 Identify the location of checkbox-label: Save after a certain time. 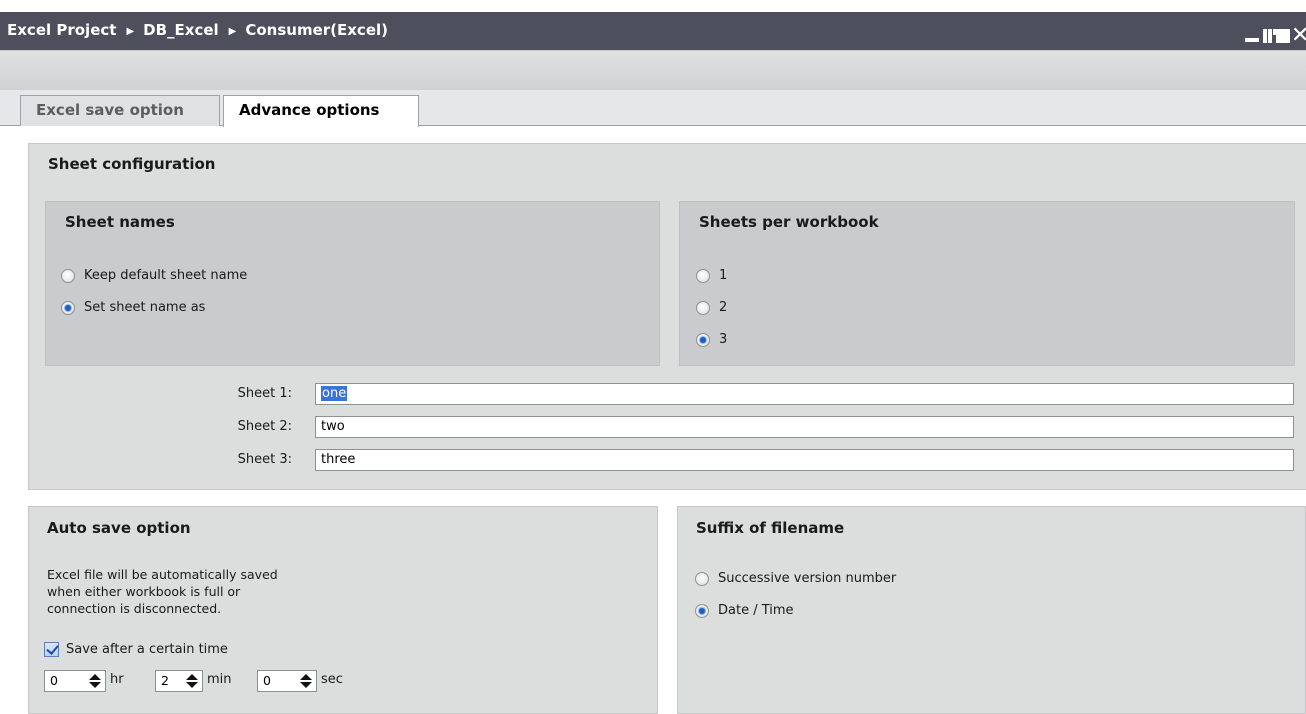
(147, 649).